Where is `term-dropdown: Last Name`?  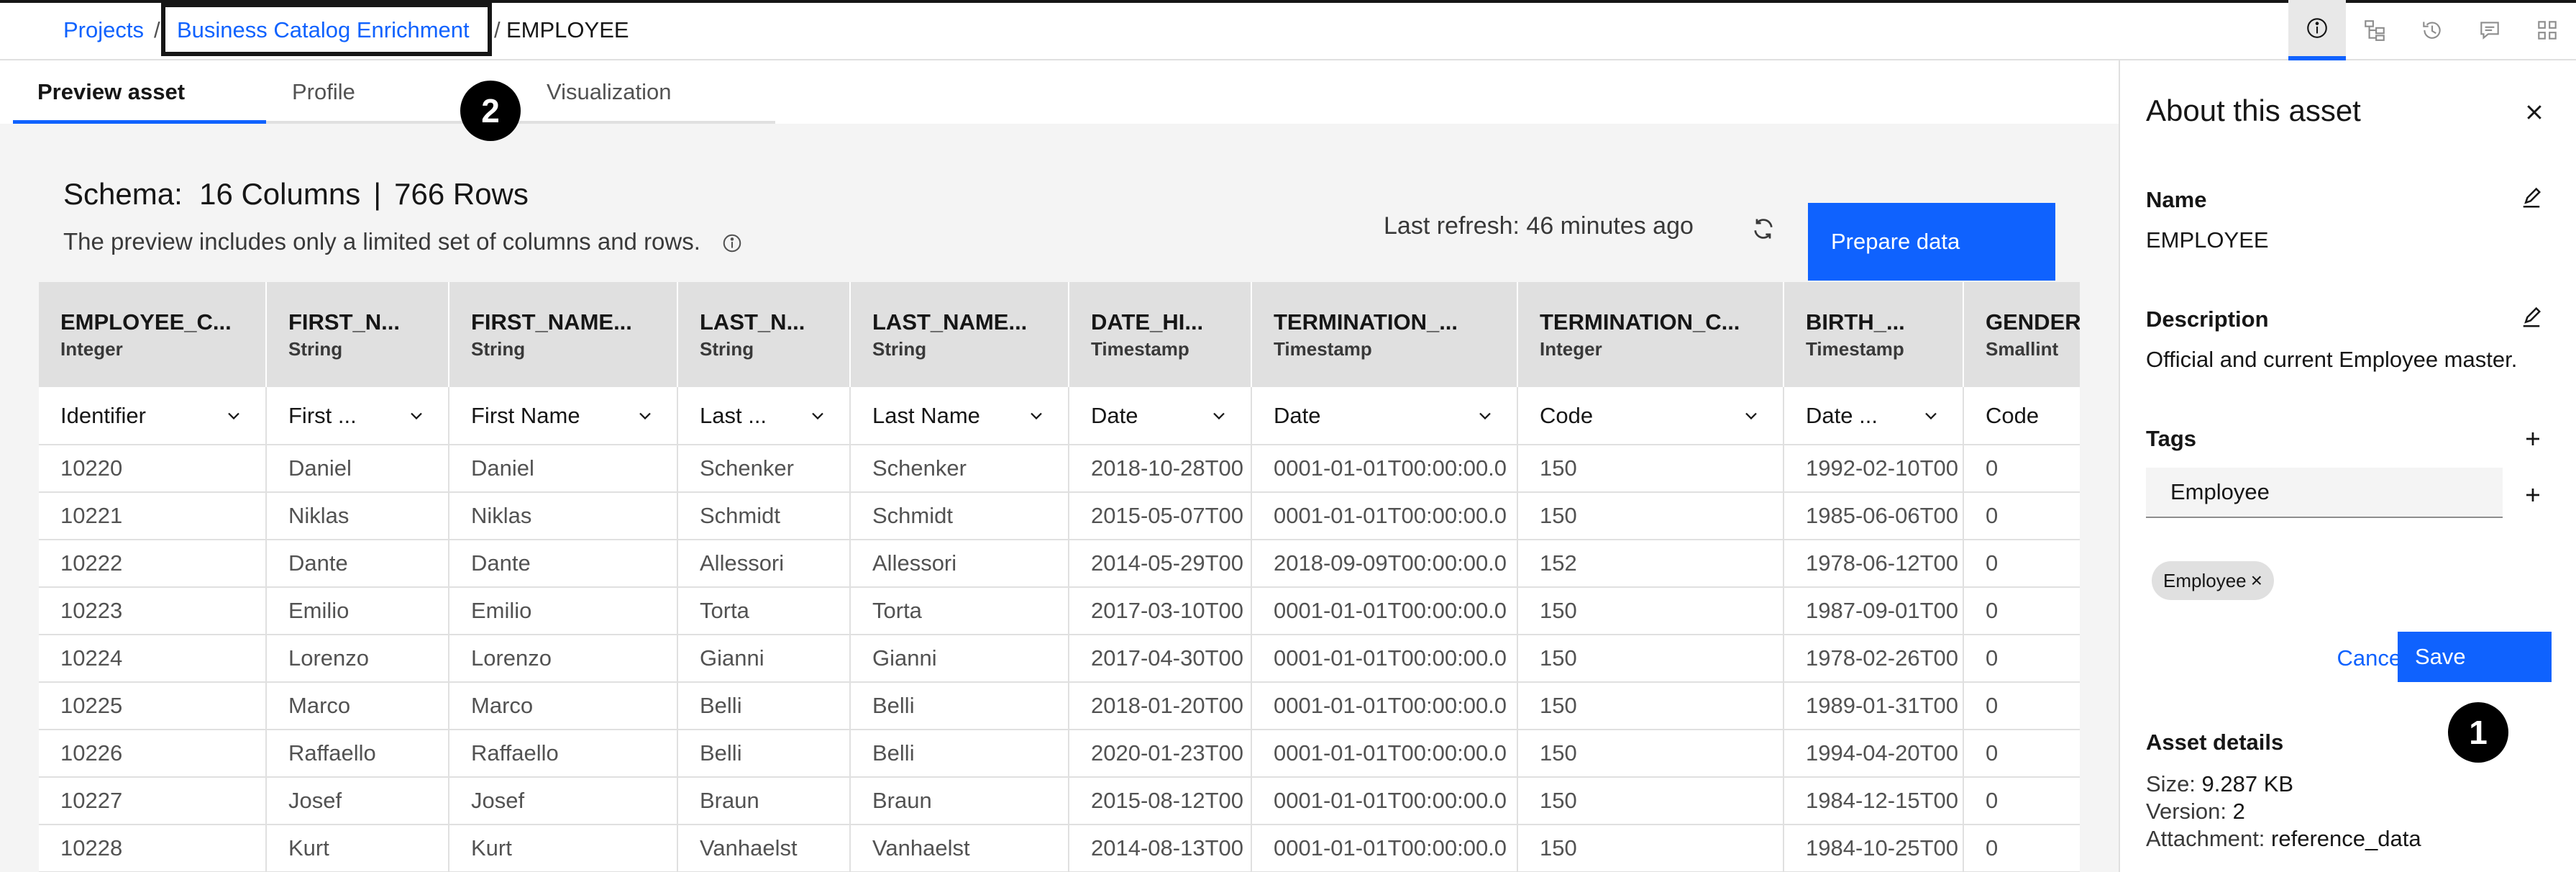 term-dropdown: Last Name is located at coordinates (959, 416).